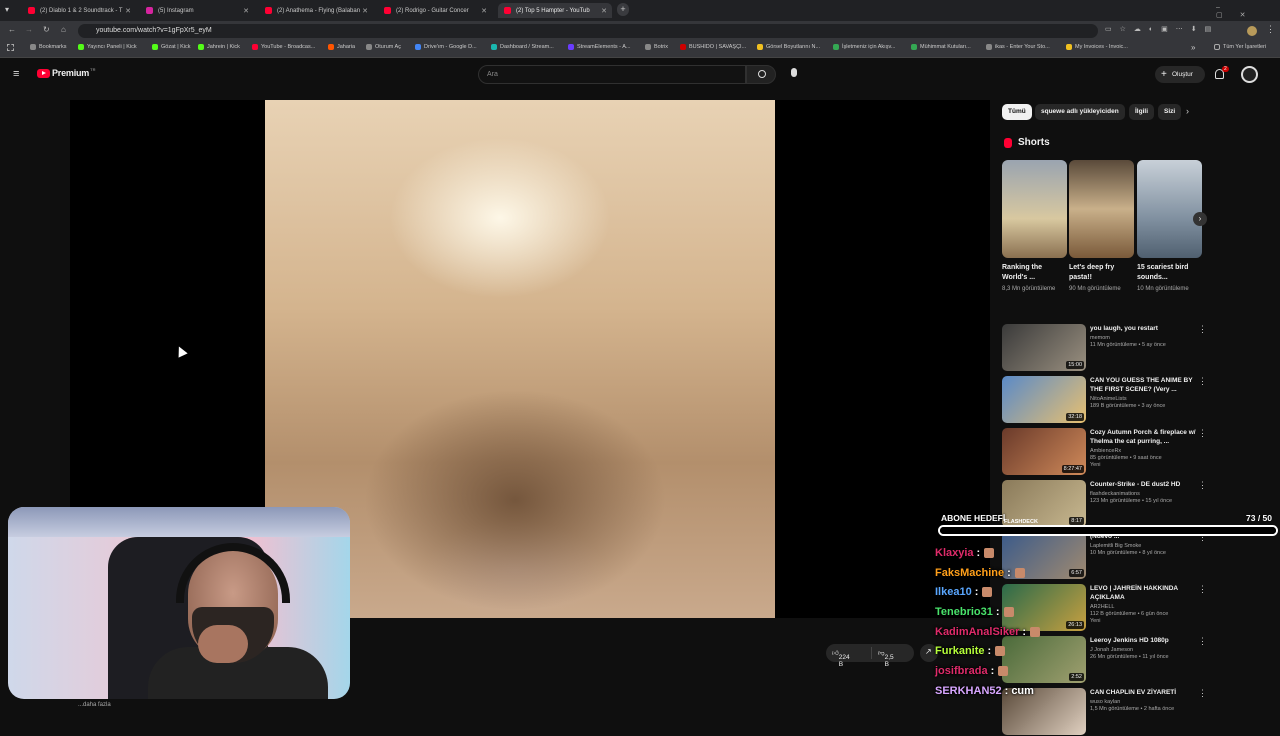 Image resolution: width=1280 pixels, height=736 pixels. What do you see at coordinates (10, 47) in the screenshot?
I see `apps-icon` at bounding box center [10, 47].